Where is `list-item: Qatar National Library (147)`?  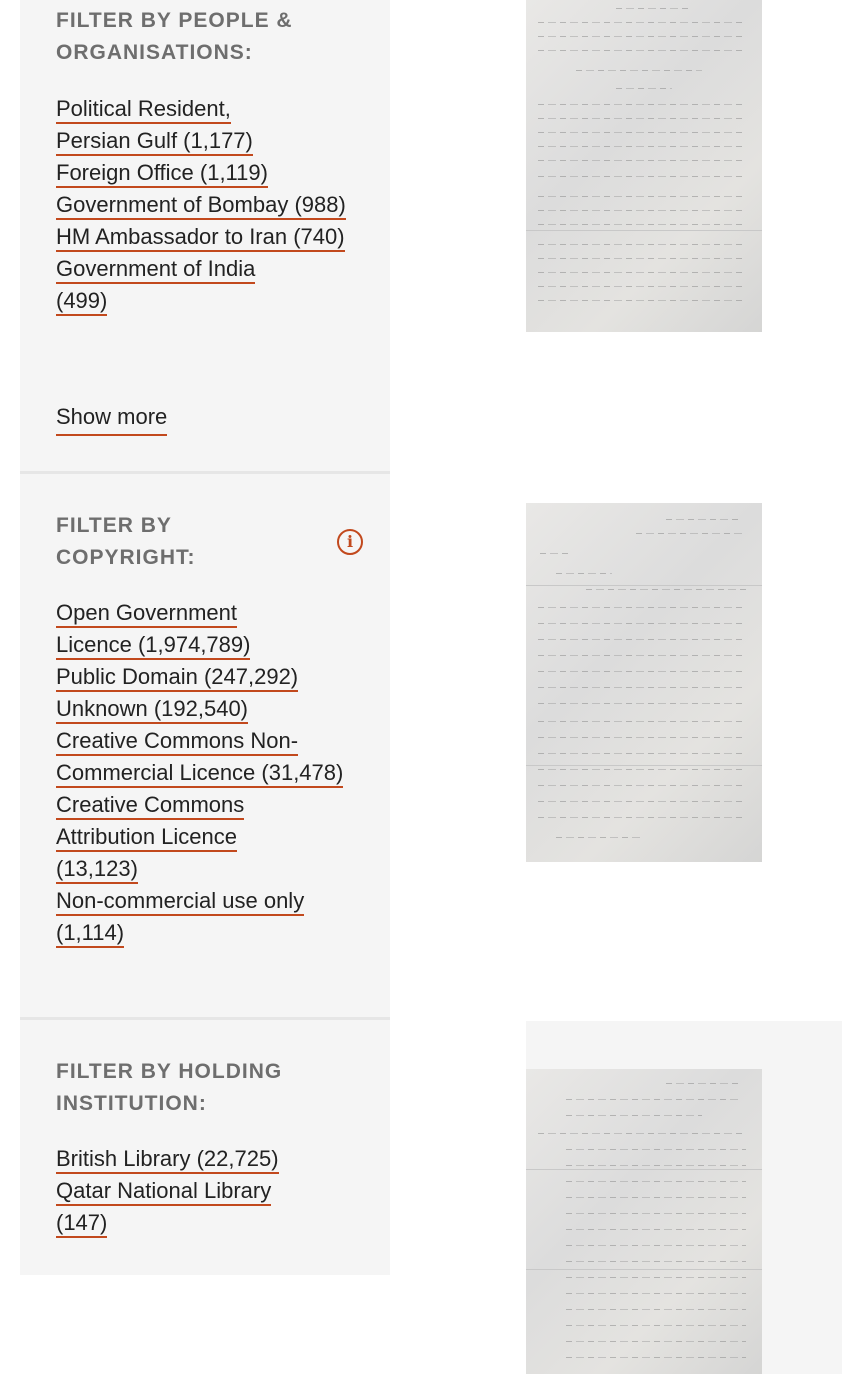 list-item: Qatar National Library (147) is located at coordinates (191, 1207).